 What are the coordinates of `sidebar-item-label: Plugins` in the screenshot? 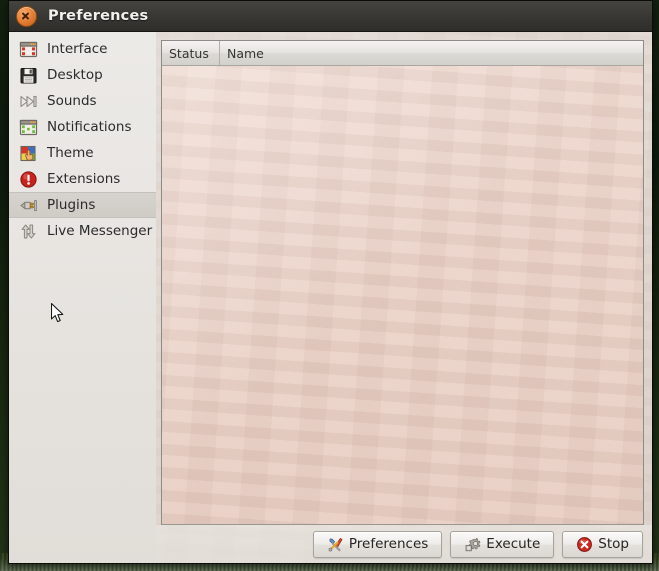 It's located at (71, 205).